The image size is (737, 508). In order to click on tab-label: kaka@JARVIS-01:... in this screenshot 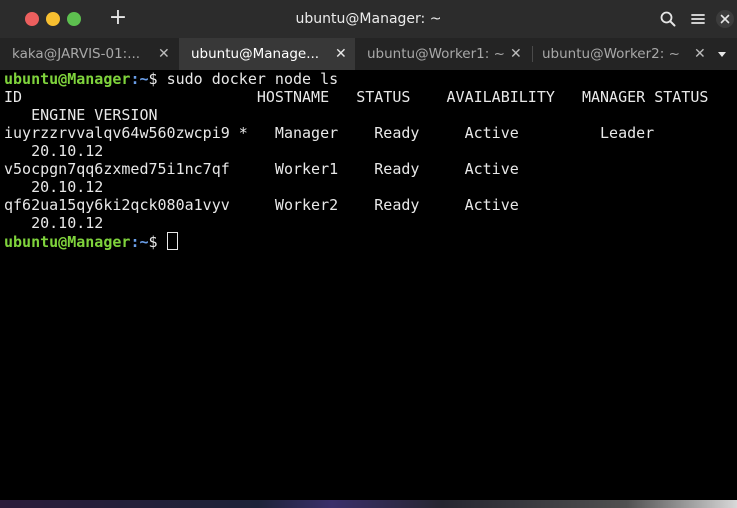, I will do `click(76, 54)`.